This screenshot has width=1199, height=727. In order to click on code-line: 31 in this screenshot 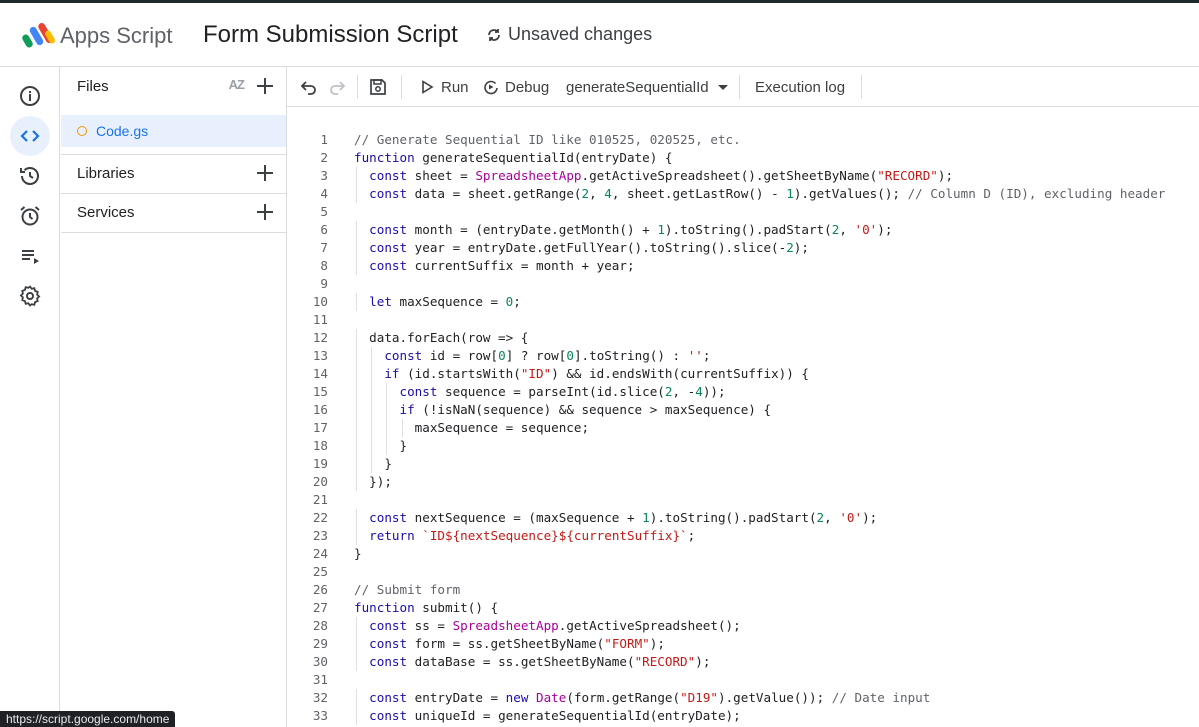, I will do `click(743, 680)`.